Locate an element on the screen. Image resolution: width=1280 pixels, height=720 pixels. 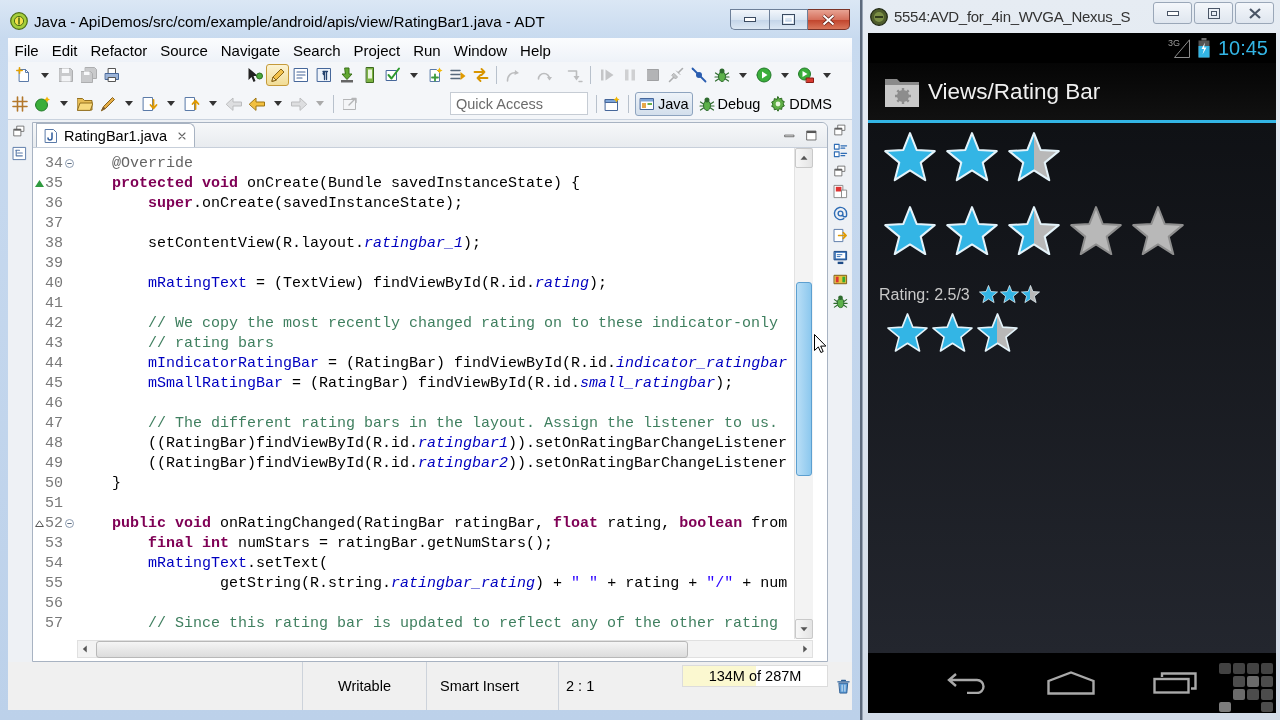
quick-access-field: Quick Access is located at coordinates (518, 103).